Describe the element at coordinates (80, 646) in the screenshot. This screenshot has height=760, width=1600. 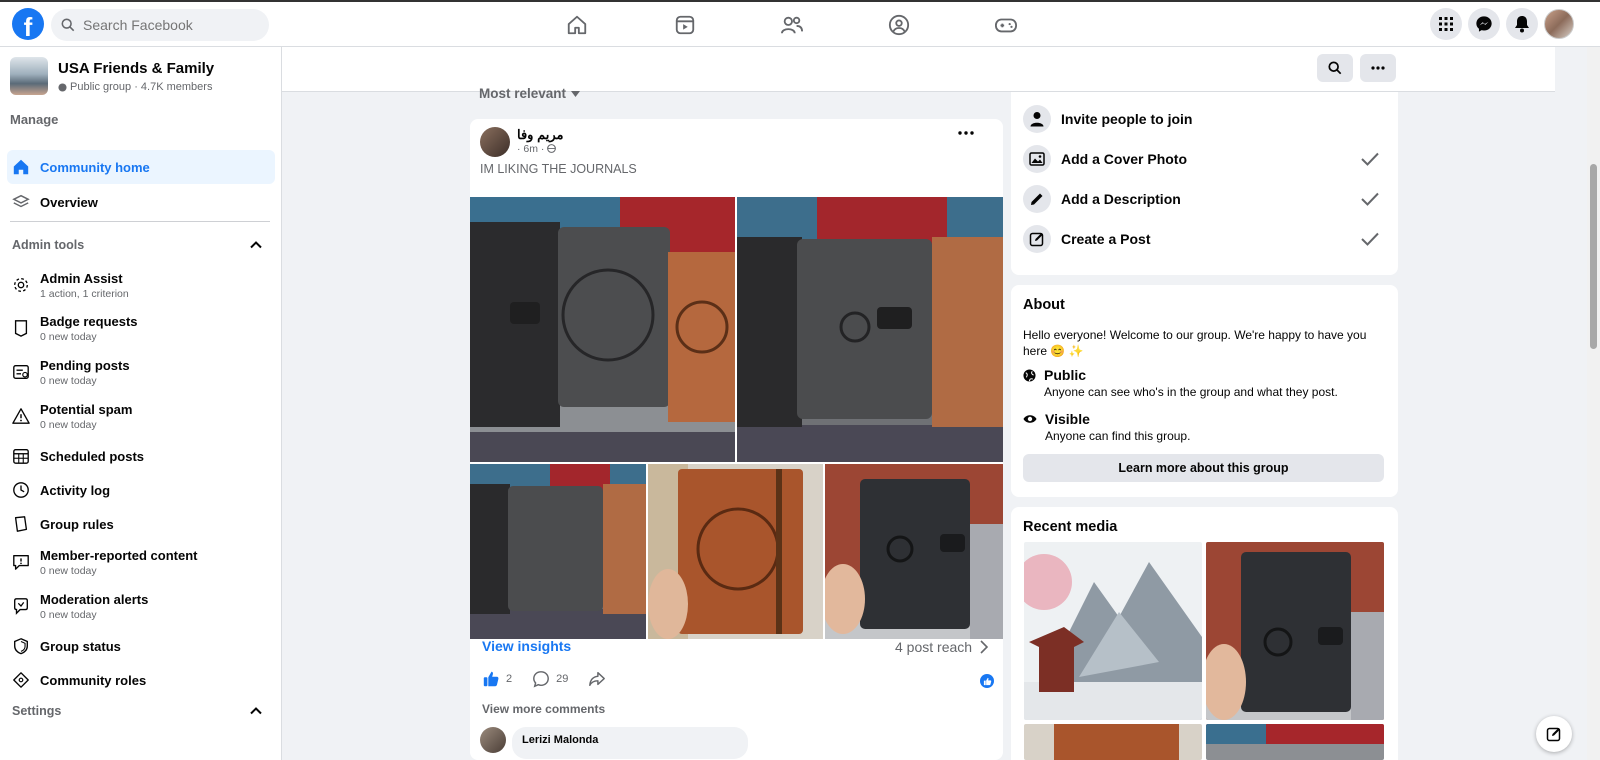
I see `sidebar-item-label: Group status` at that location.